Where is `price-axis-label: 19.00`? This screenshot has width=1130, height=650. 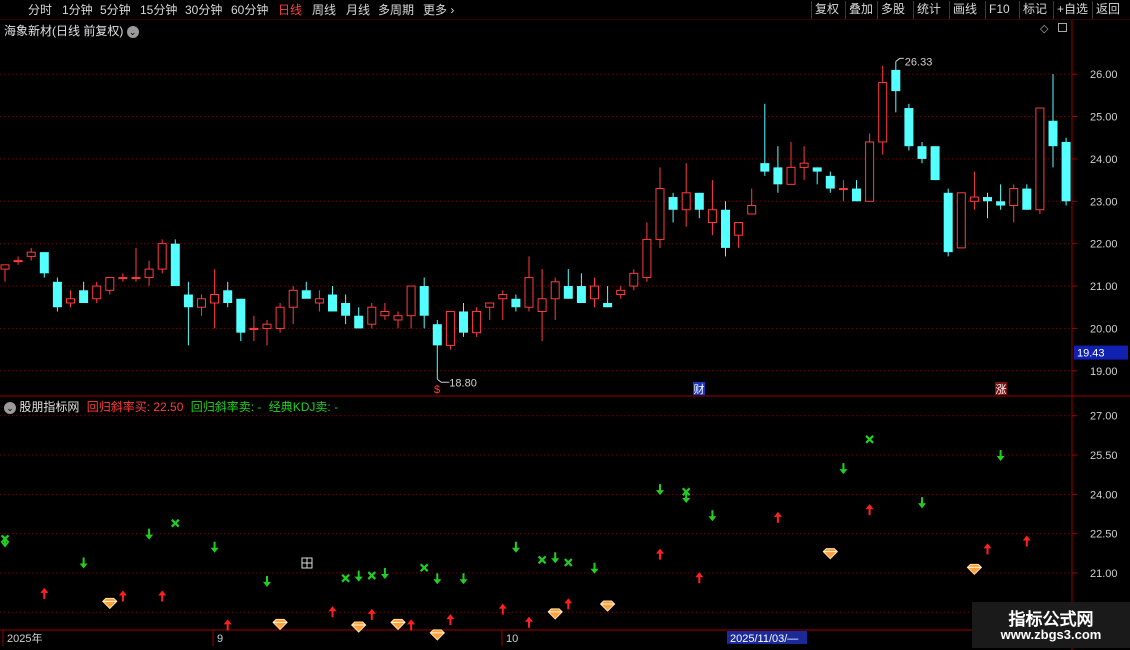 price-axis-label: 19.00 is located at coordinates (1104, 372).